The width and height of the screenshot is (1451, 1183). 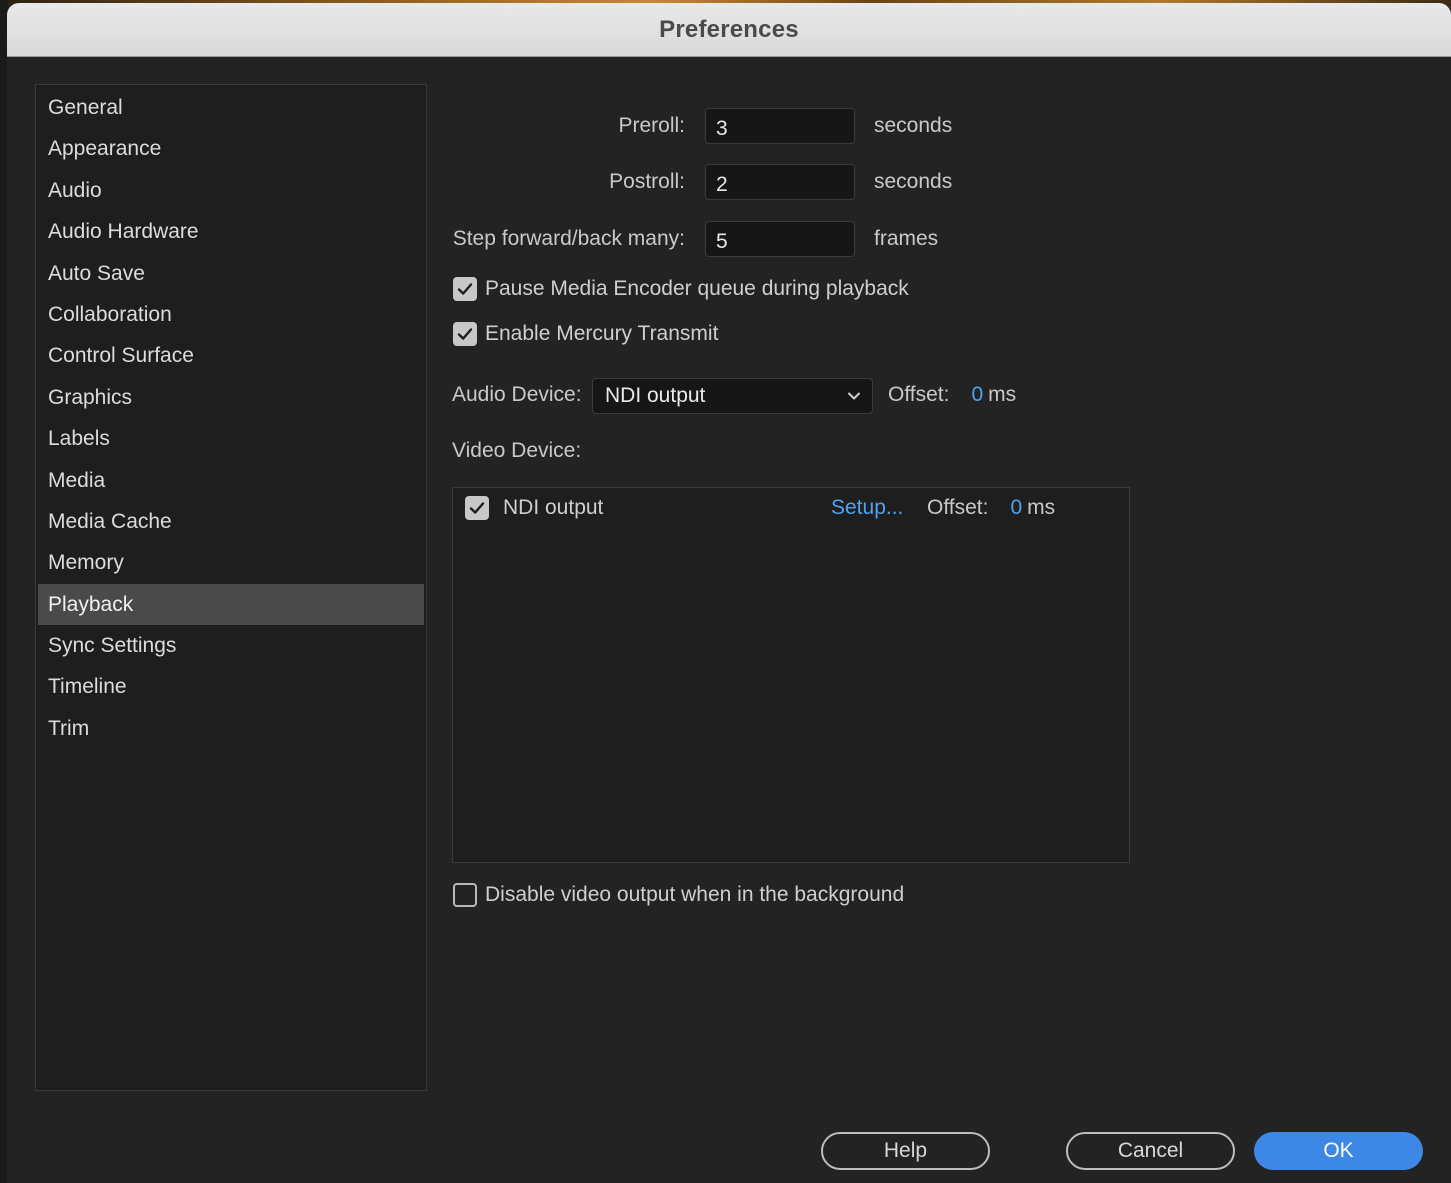 I want to click on video-offset-unit: ms, so click(x=1041, y=507).